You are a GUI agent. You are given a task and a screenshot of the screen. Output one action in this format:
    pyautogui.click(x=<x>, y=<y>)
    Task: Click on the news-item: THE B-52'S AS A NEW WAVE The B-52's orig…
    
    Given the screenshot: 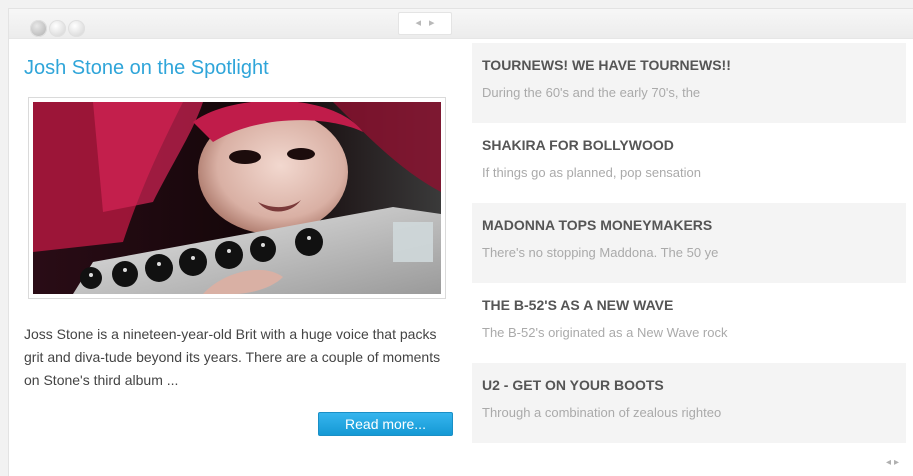 What is the action you would take?
    pyautogui.click(x=689, y=323)
    